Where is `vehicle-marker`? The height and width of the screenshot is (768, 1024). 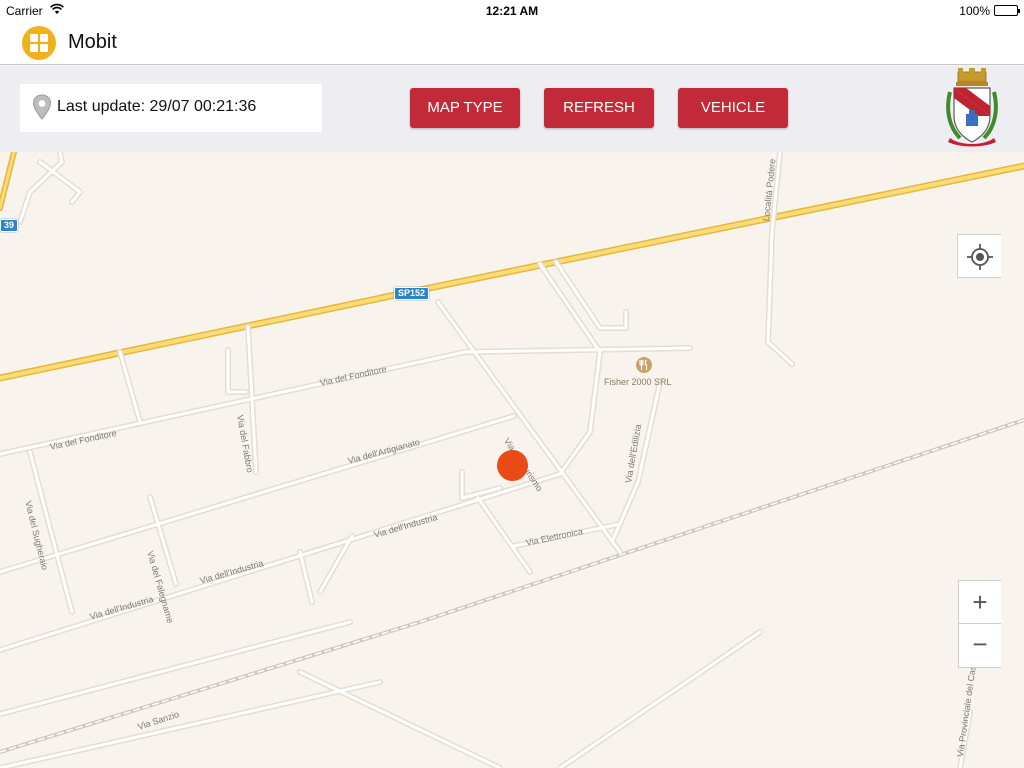 vehicle-marker is located at coordinates (512, 465).